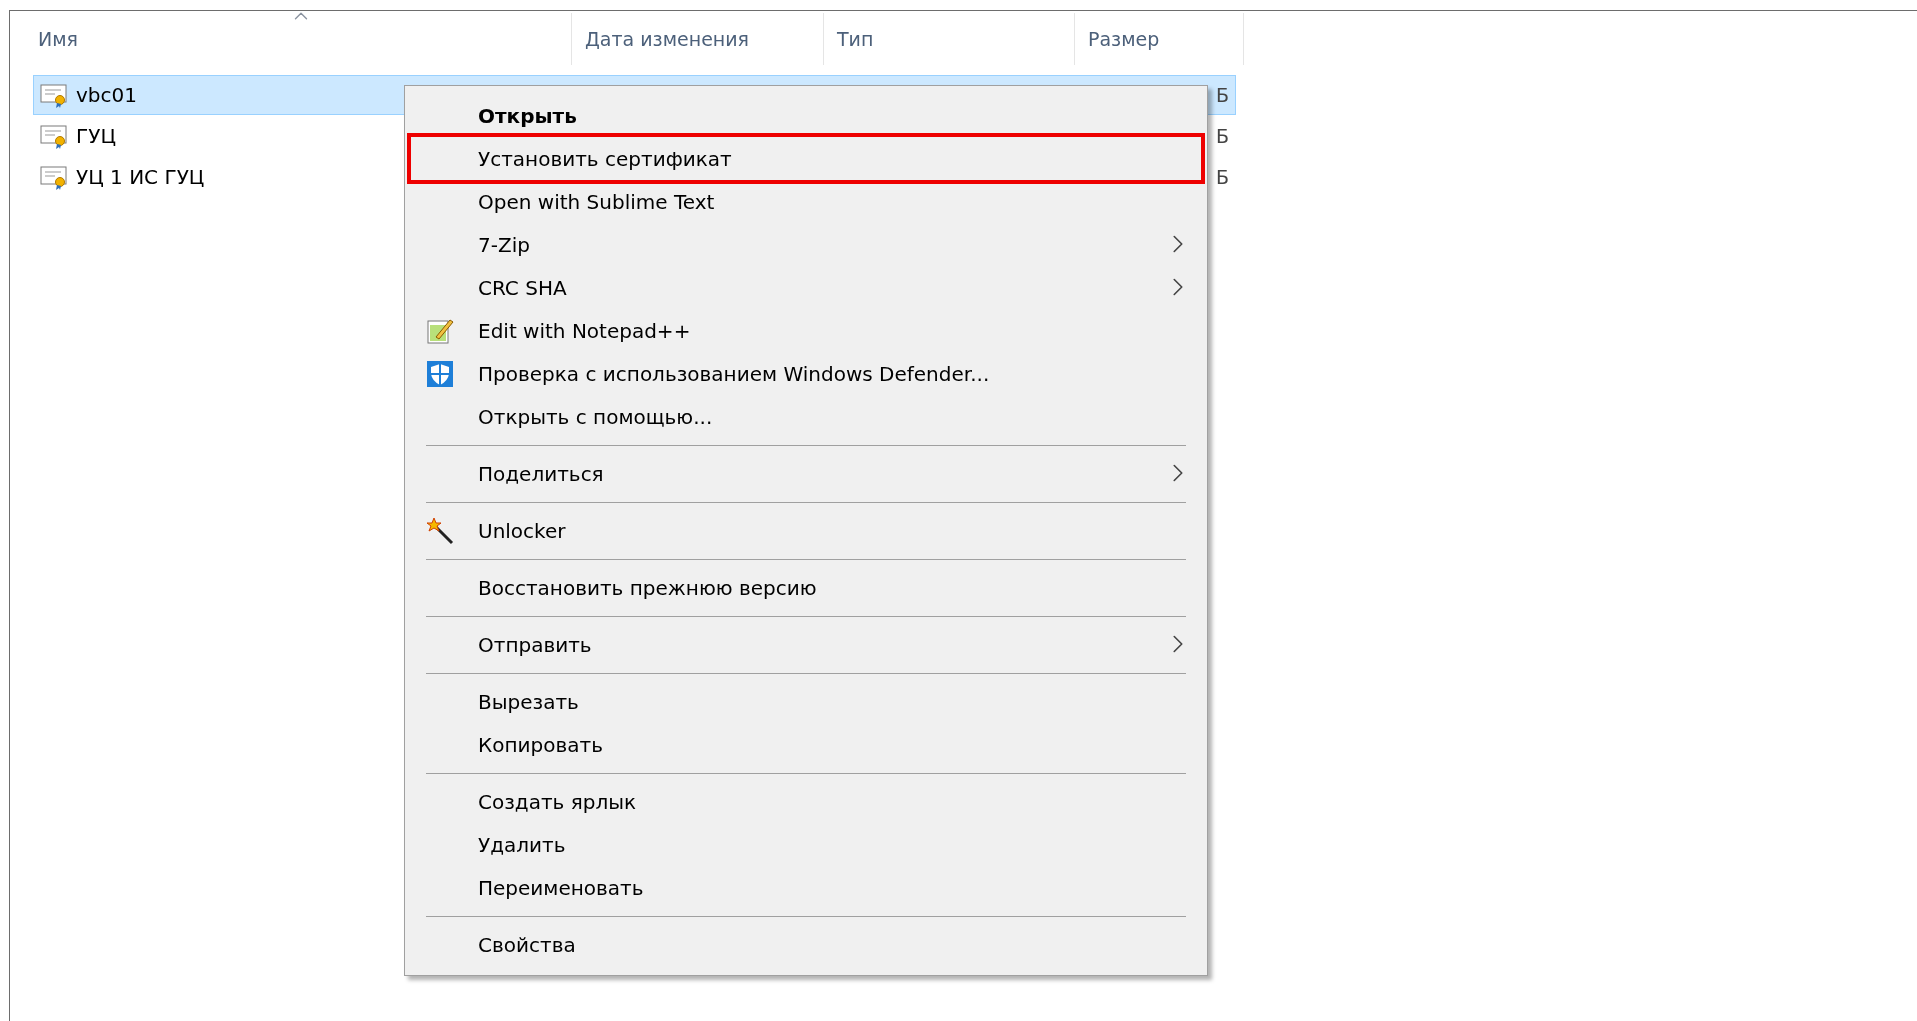 This screenshot has height=1021, width=1917. Describe the element at coordinates (106, 95) in the screenshot. I see `file-name: vbc01` at that location.